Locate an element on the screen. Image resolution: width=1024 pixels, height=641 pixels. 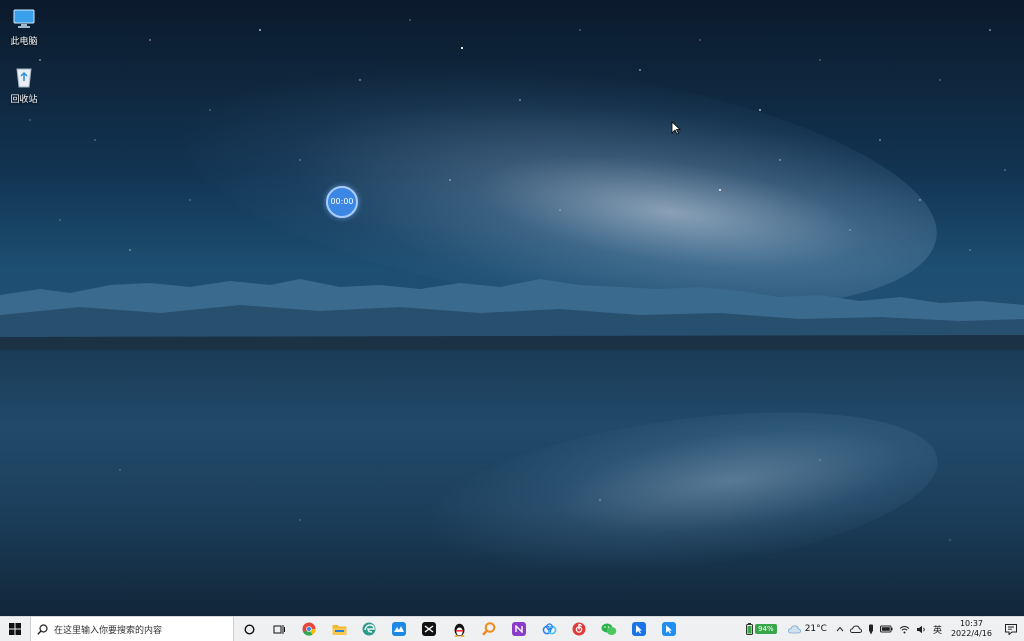
taskbar-app-chrome is located at coordinates (309, 629).